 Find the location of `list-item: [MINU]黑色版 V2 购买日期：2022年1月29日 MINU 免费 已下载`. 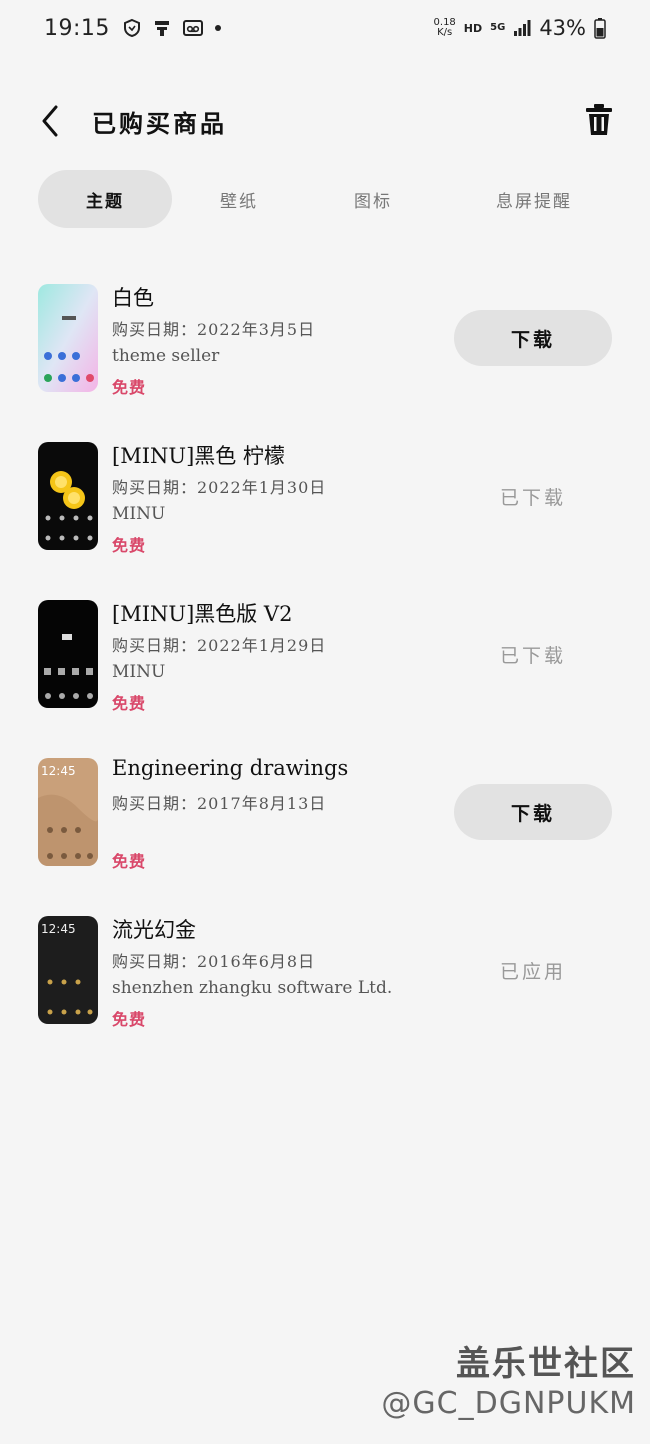

list-item: [MINU]黑色版 V2 购买日期：2022年1月29日 MINU 免费 已下载 is located at coordinates (325, 656).